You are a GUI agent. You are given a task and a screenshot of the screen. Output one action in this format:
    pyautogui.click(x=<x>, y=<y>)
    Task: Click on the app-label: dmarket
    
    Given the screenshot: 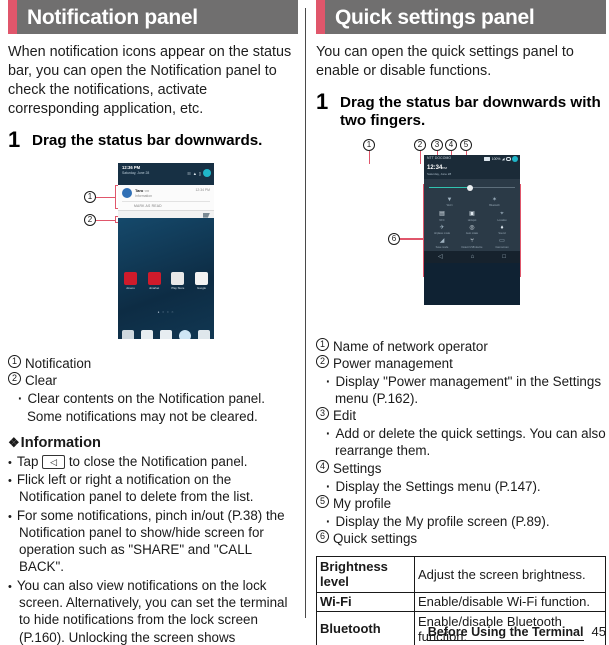 What is the action you would take?
    pyautogui.click(x=154, y=288)
    